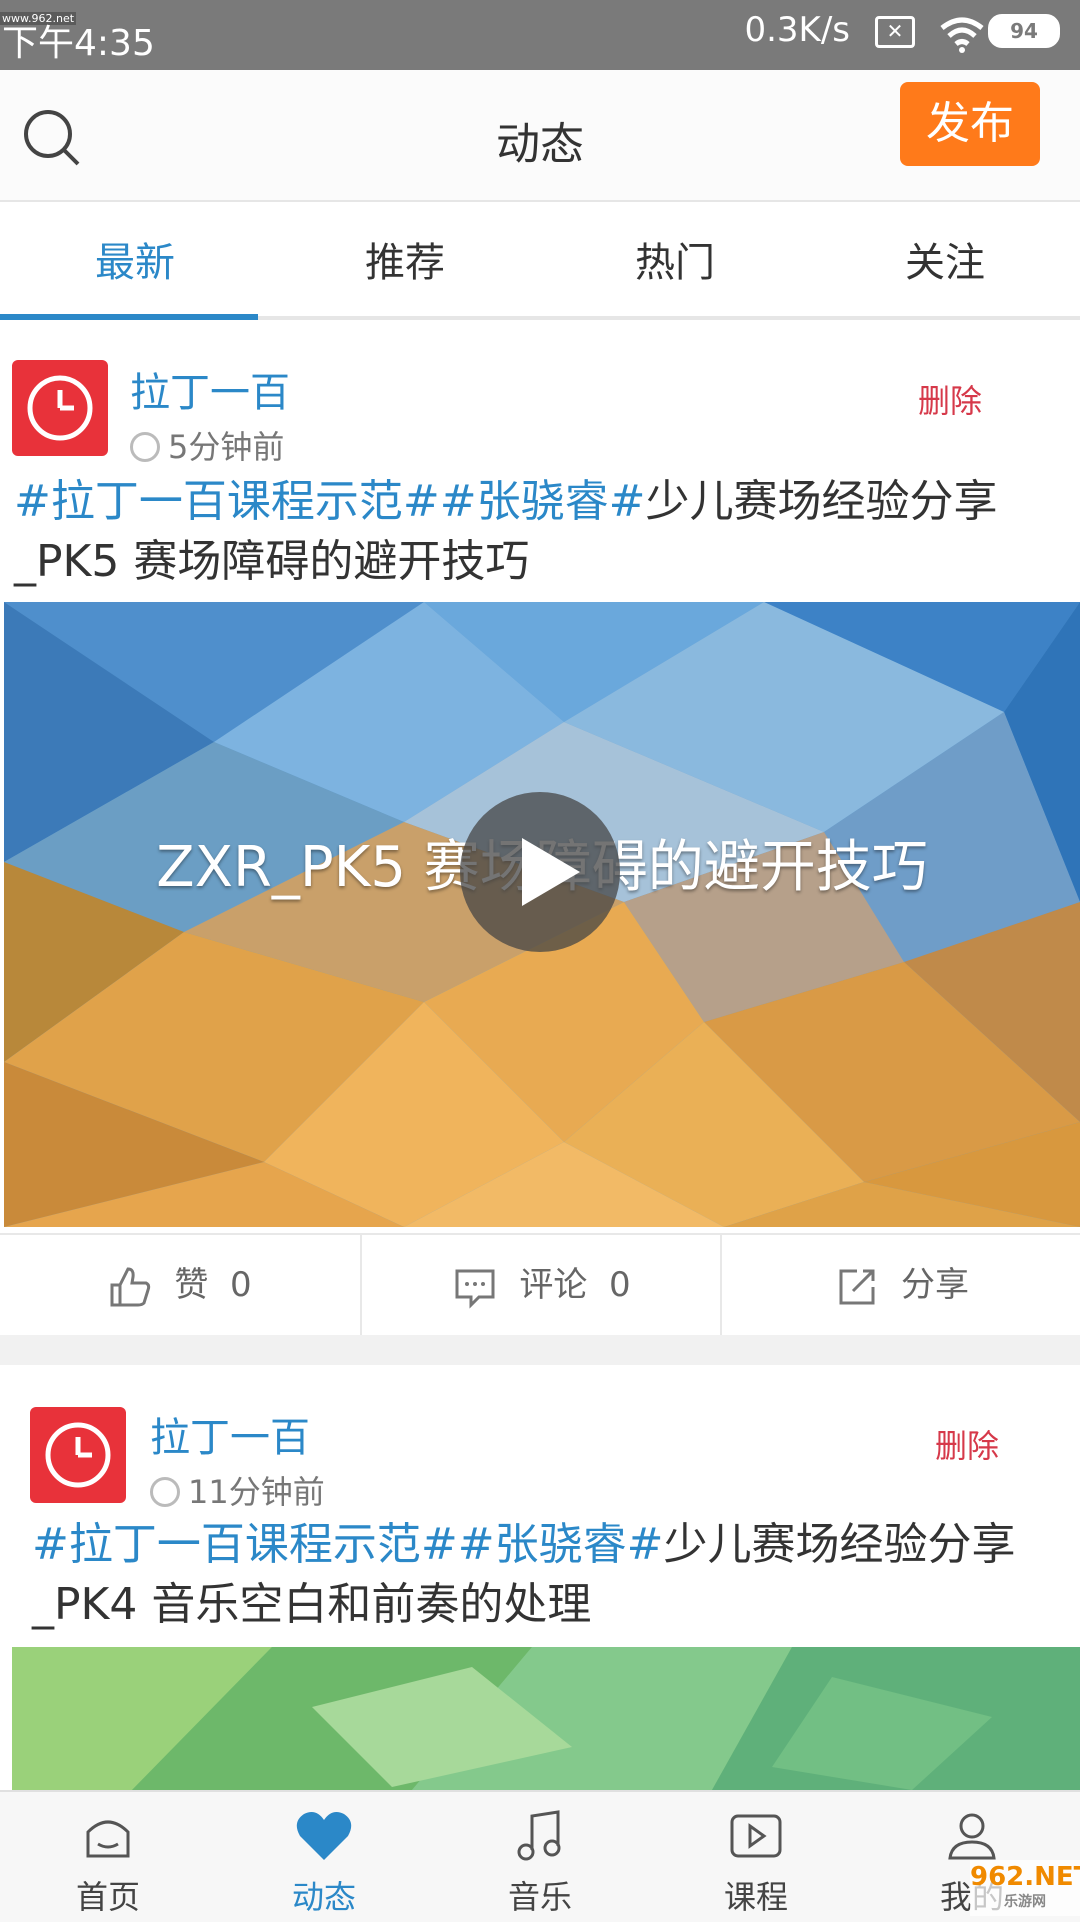 The width and height of the screenshot is (1080, 1922). What do you see at coordinates (405, 259) in the screenshot?
I see `tab-recommended: 推荐` at bounding box center [405, 259].